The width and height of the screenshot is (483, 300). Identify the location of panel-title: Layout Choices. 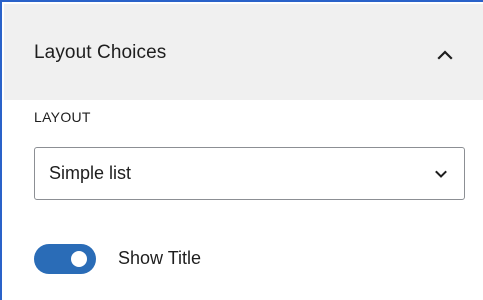
(100, 52).